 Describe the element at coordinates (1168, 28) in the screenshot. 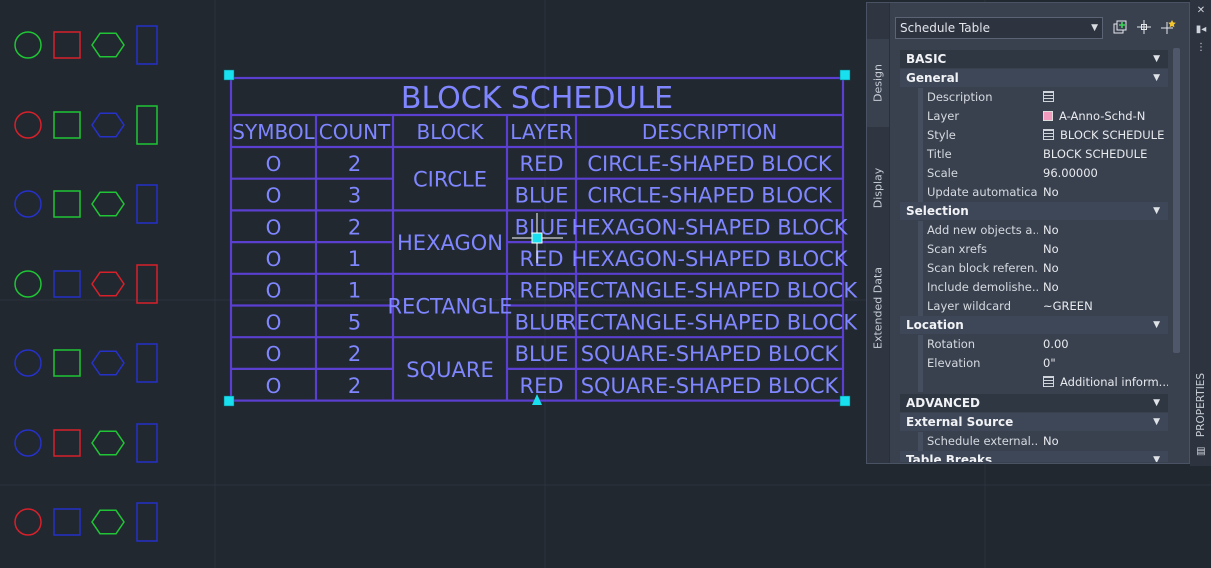

I see `quick-select-icon` at that location.